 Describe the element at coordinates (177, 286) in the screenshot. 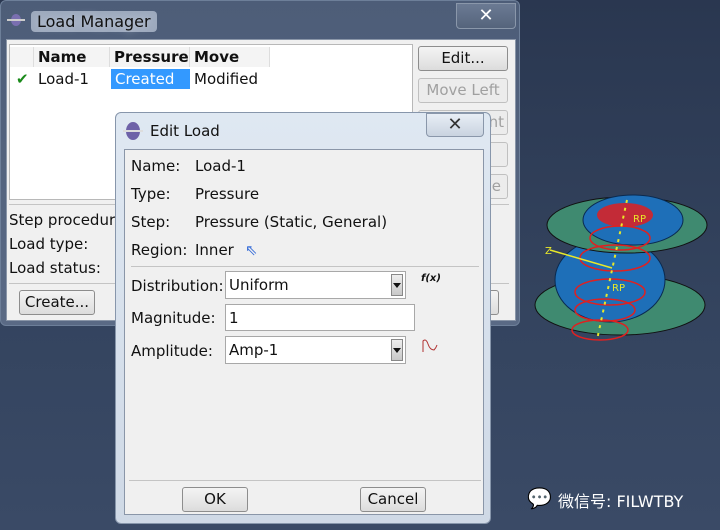

I see `distribution-label: Distribution:` at that location.